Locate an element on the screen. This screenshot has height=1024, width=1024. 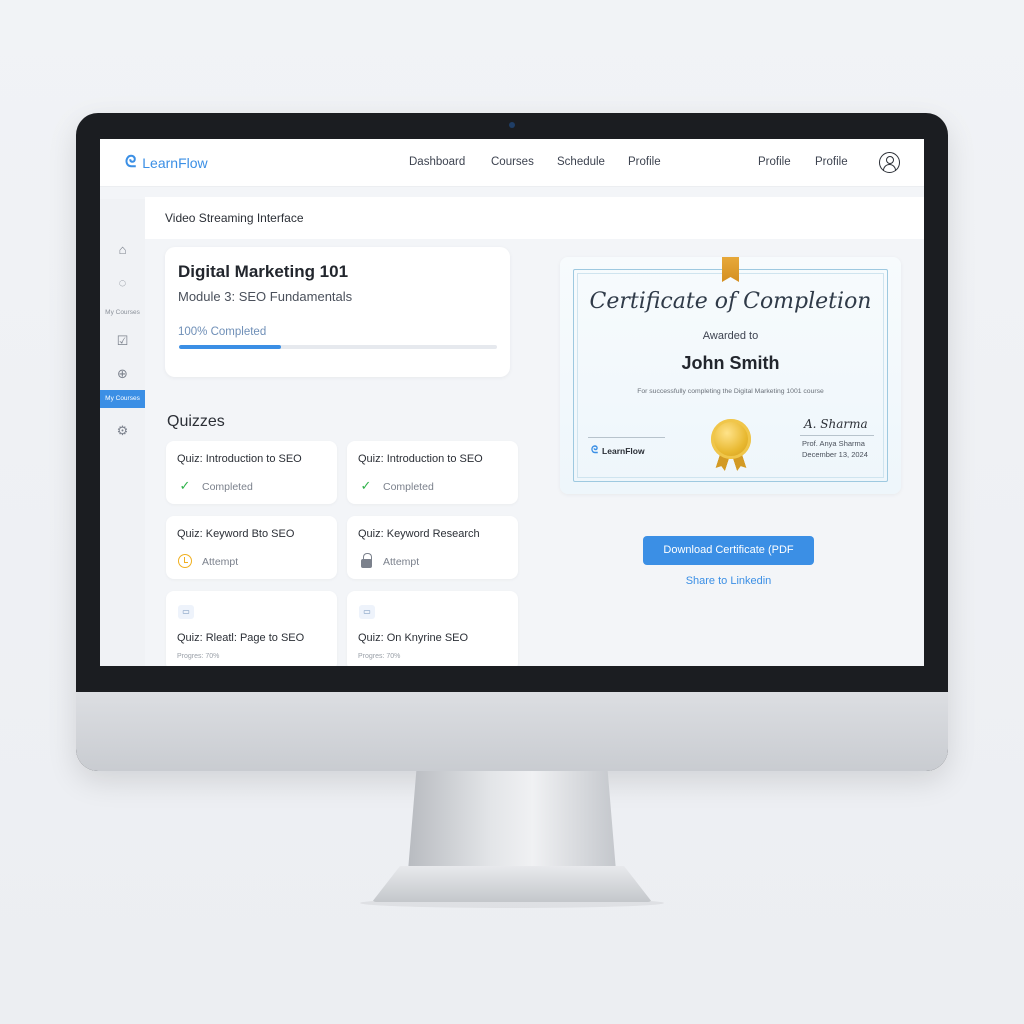
logo-text: LearnFlow is located at coordinates (175, 163).